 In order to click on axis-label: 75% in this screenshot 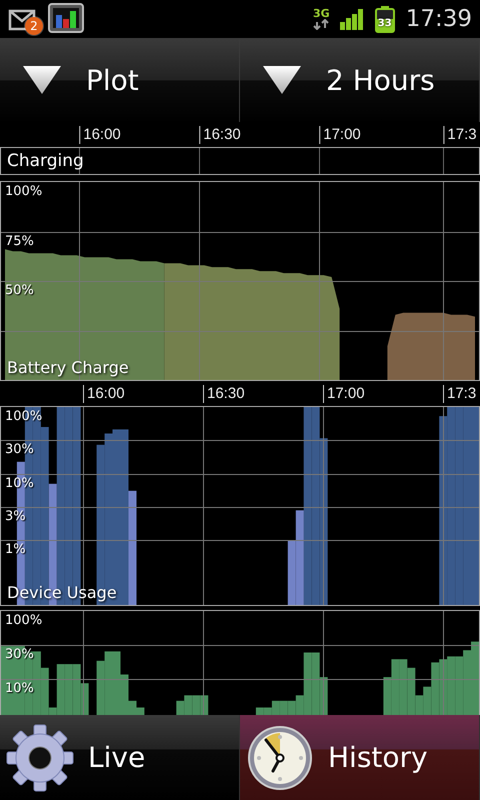, I will do `click(19, 241)`.